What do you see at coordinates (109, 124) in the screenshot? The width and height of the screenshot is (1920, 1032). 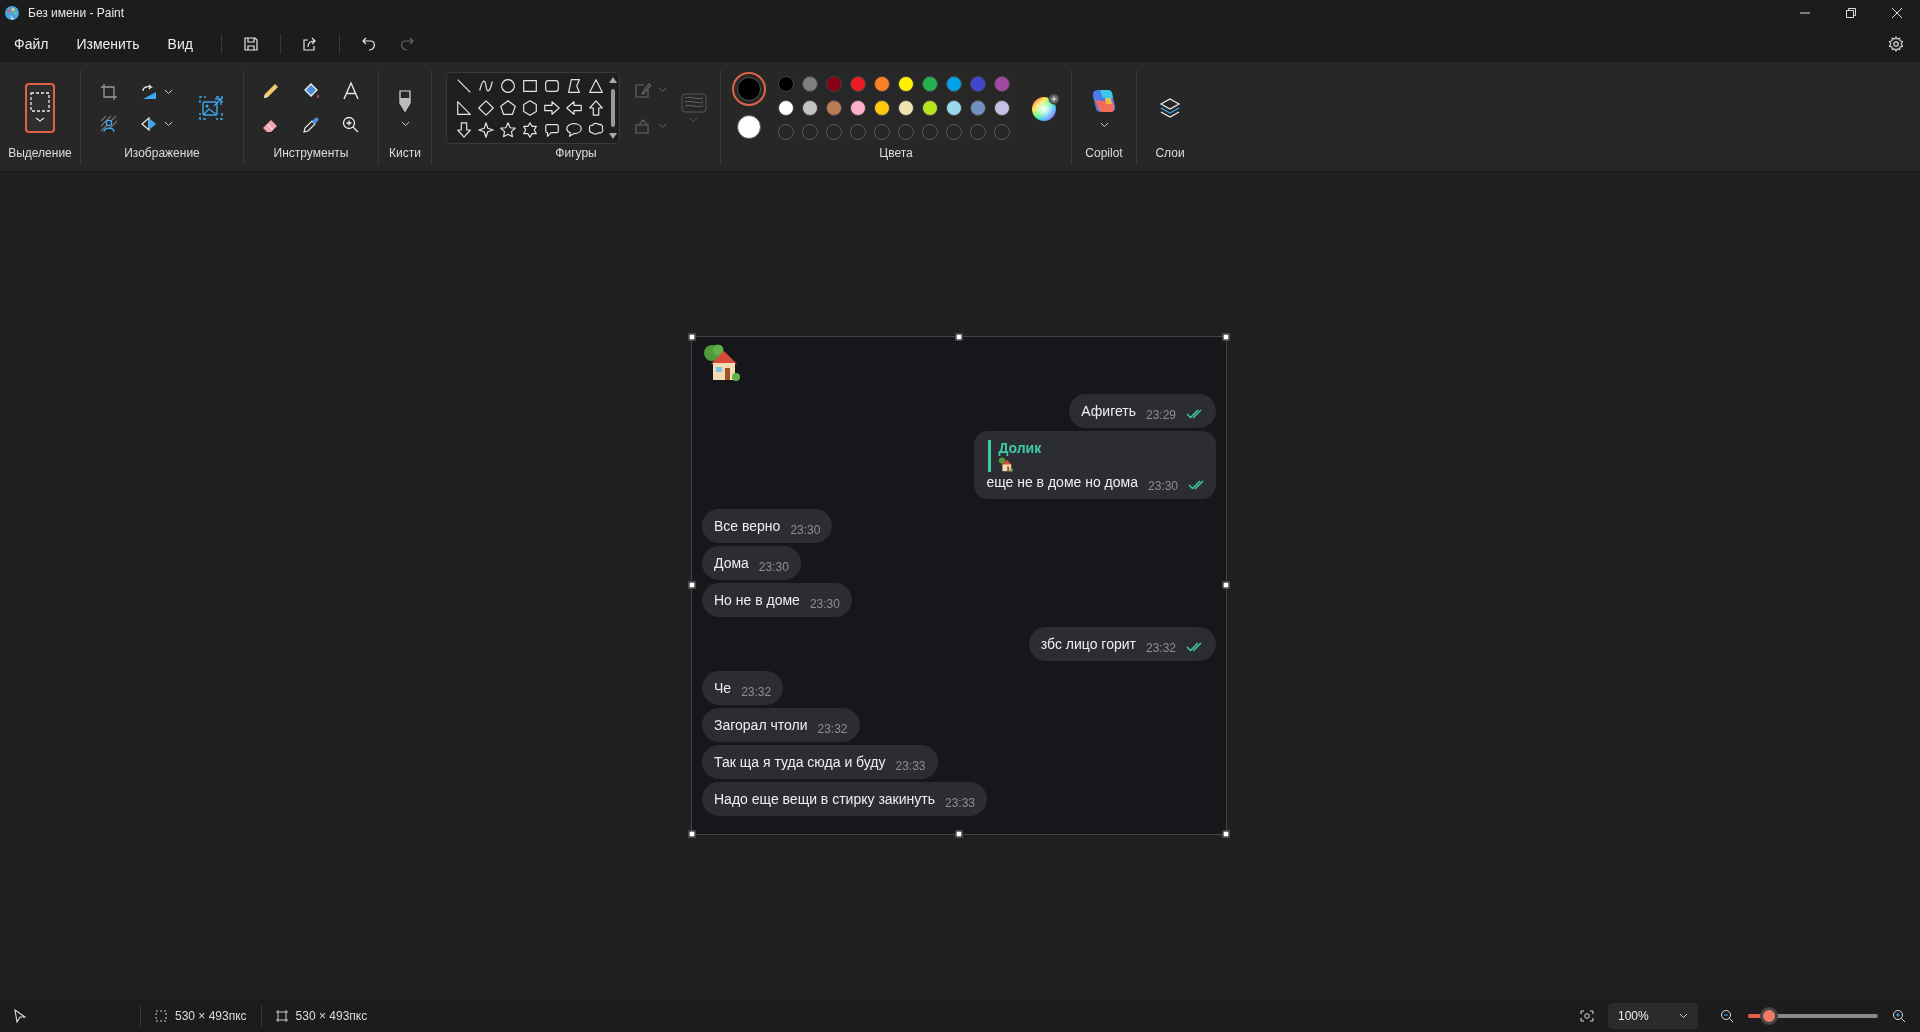 I see `remove-background-icon` at bounding box center [109, 124].